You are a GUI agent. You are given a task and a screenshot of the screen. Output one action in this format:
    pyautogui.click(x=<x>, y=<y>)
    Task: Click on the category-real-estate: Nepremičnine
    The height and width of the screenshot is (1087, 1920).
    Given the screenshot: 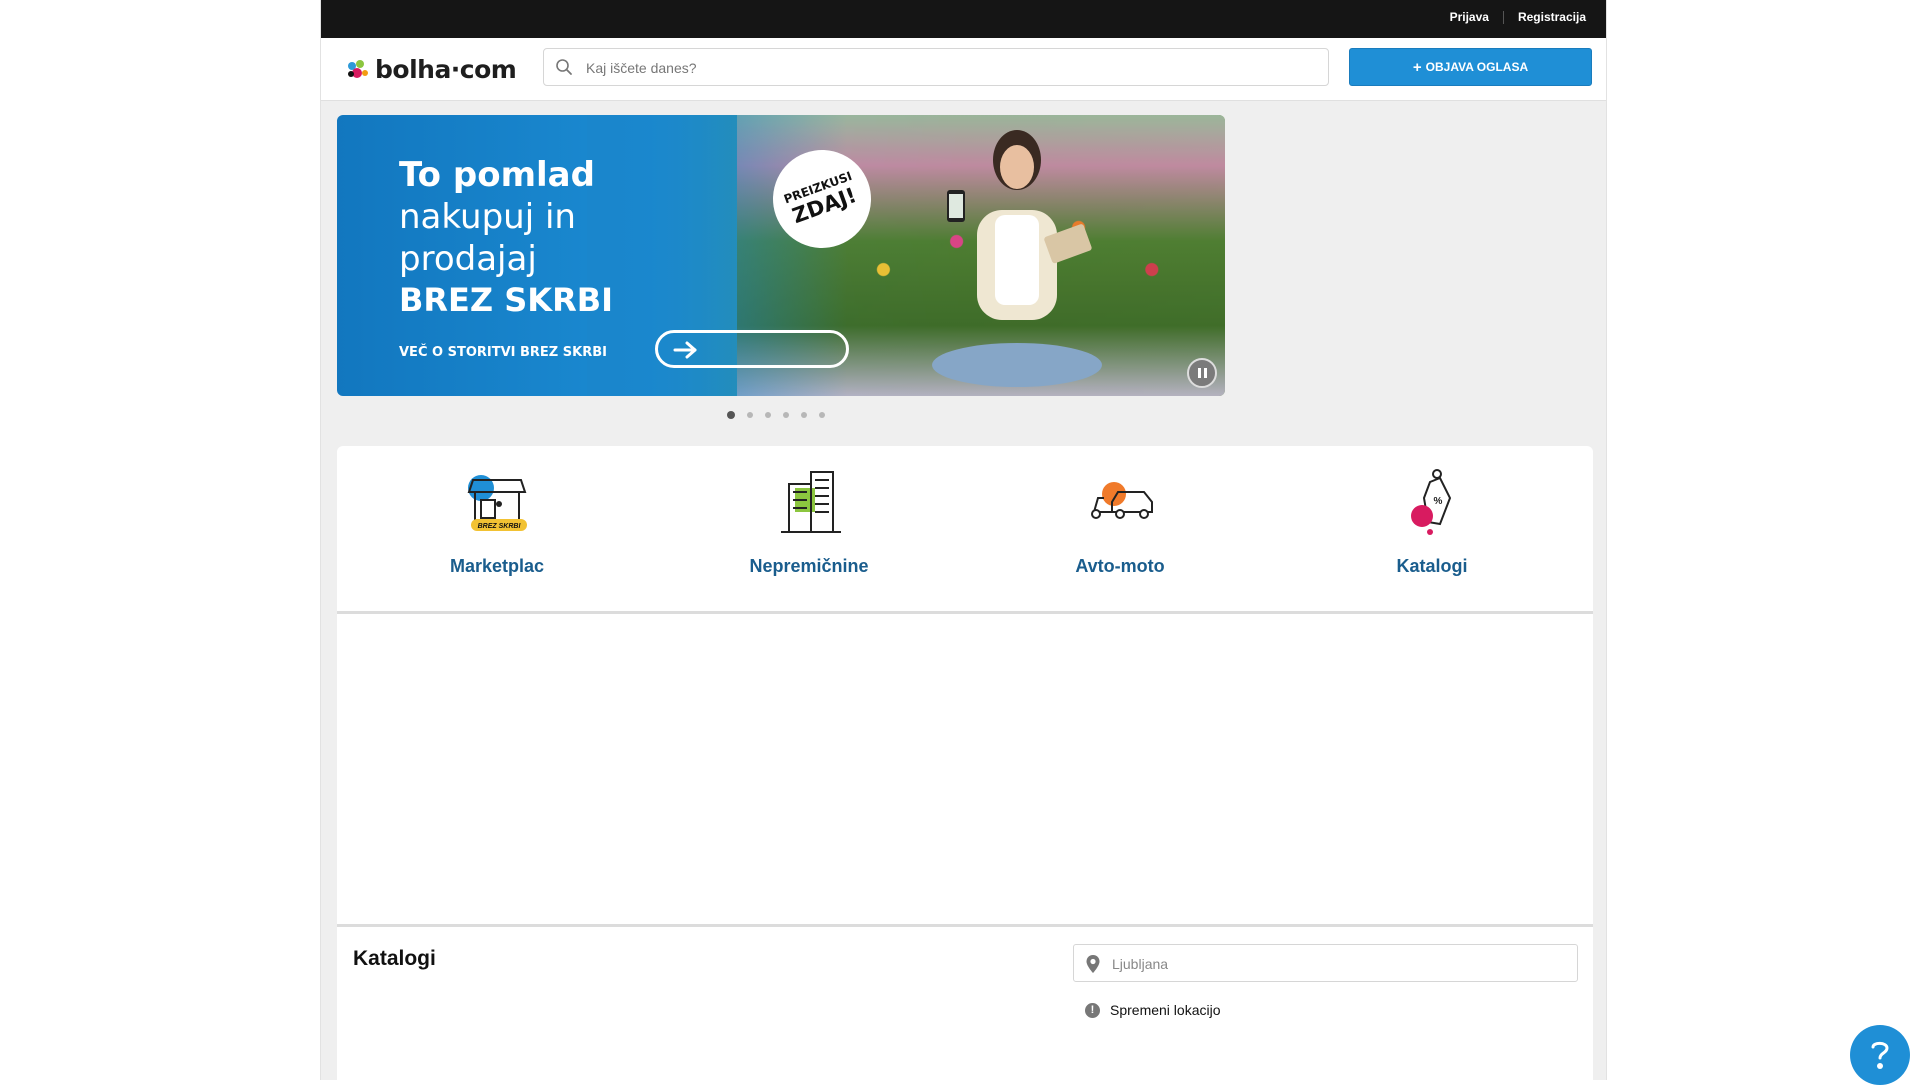 What is the action you would take?
    pyautogui.click(x=809, y=533)
    